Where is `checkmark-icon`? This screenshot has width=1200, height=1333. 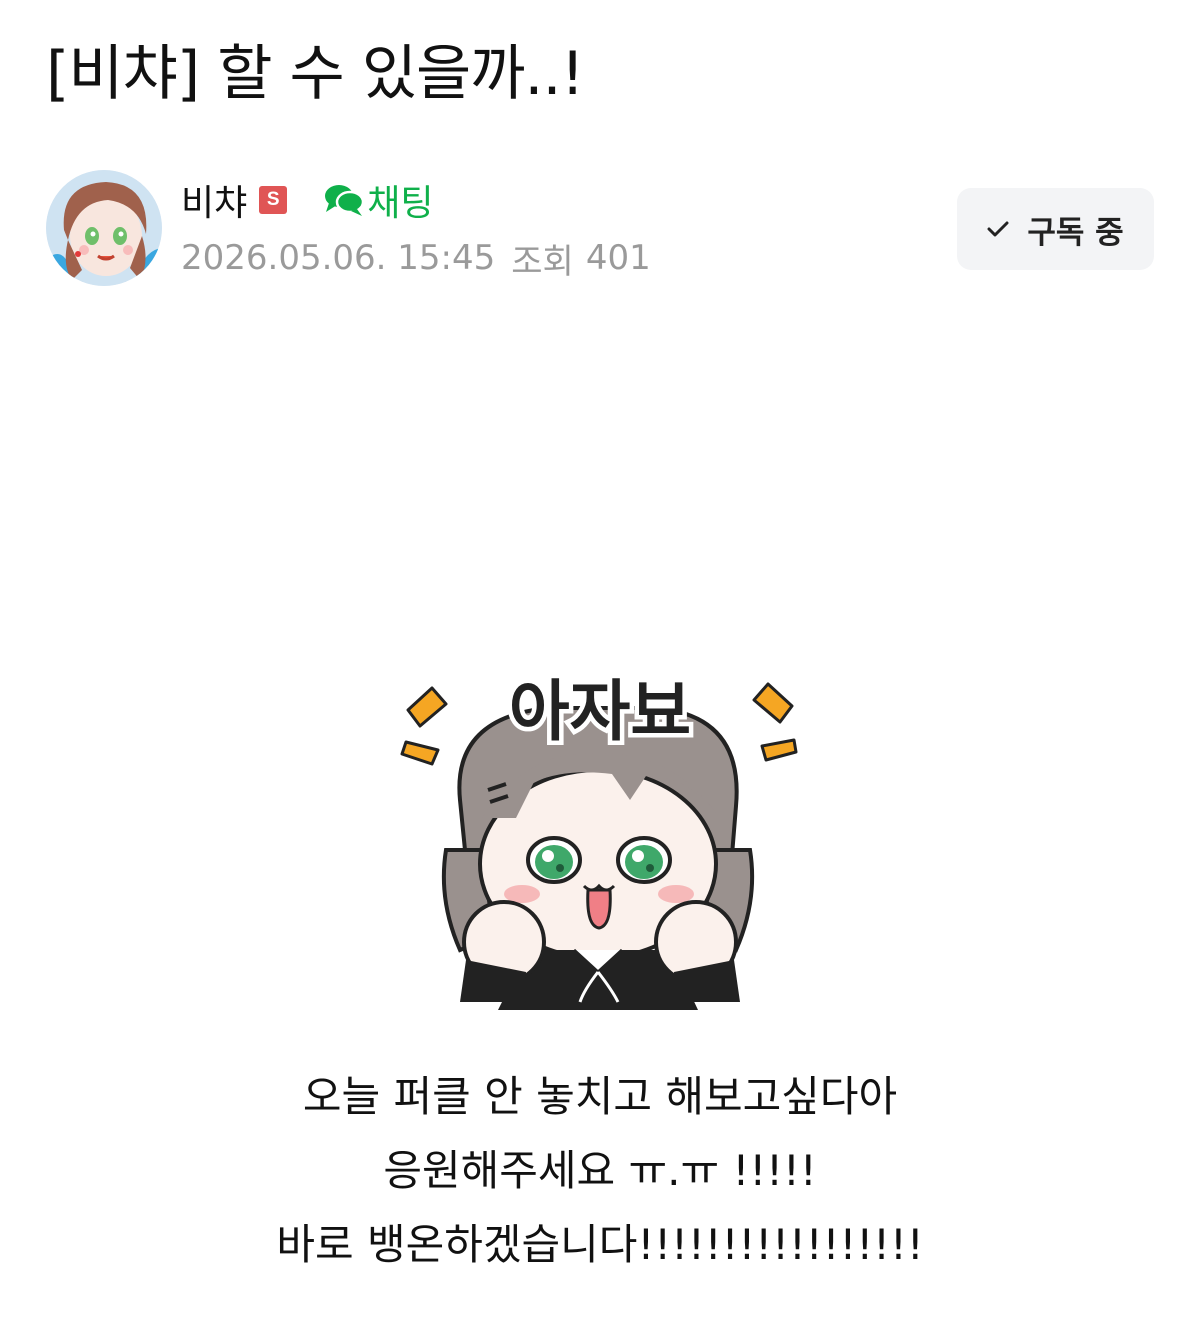 checkmark-icon is located at coordinates (998, 229).